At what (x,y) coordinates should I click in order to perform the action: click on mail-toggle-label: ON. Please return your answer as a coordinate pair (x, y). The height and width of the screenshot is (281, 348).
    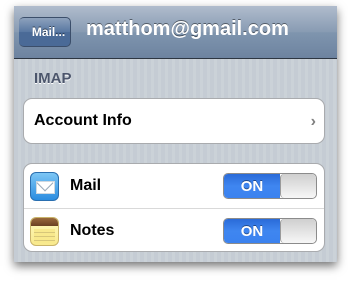
    Looking at the image, I should click on (252, 186).